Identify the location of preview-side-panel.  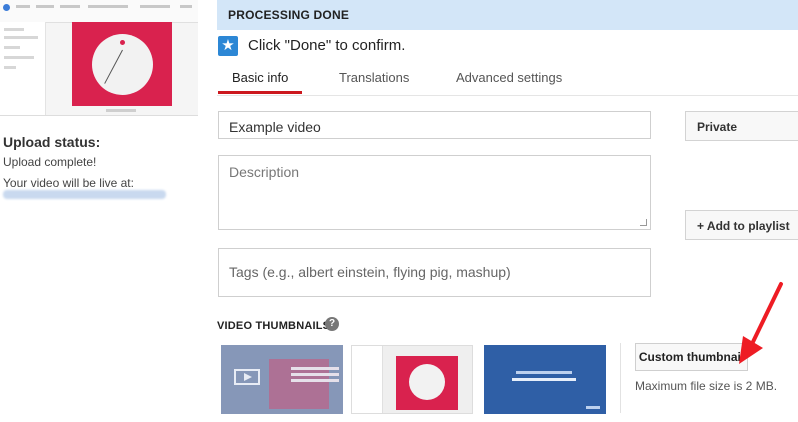
(23, 68).